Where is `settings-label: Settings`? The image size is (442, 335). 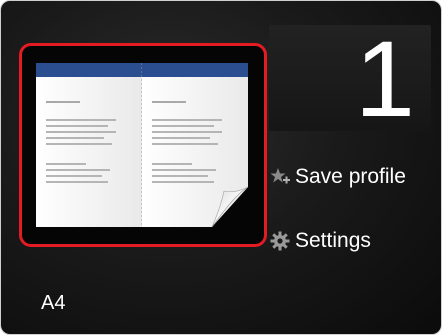
settings-label: Settings is located at coordinates (333, 240).